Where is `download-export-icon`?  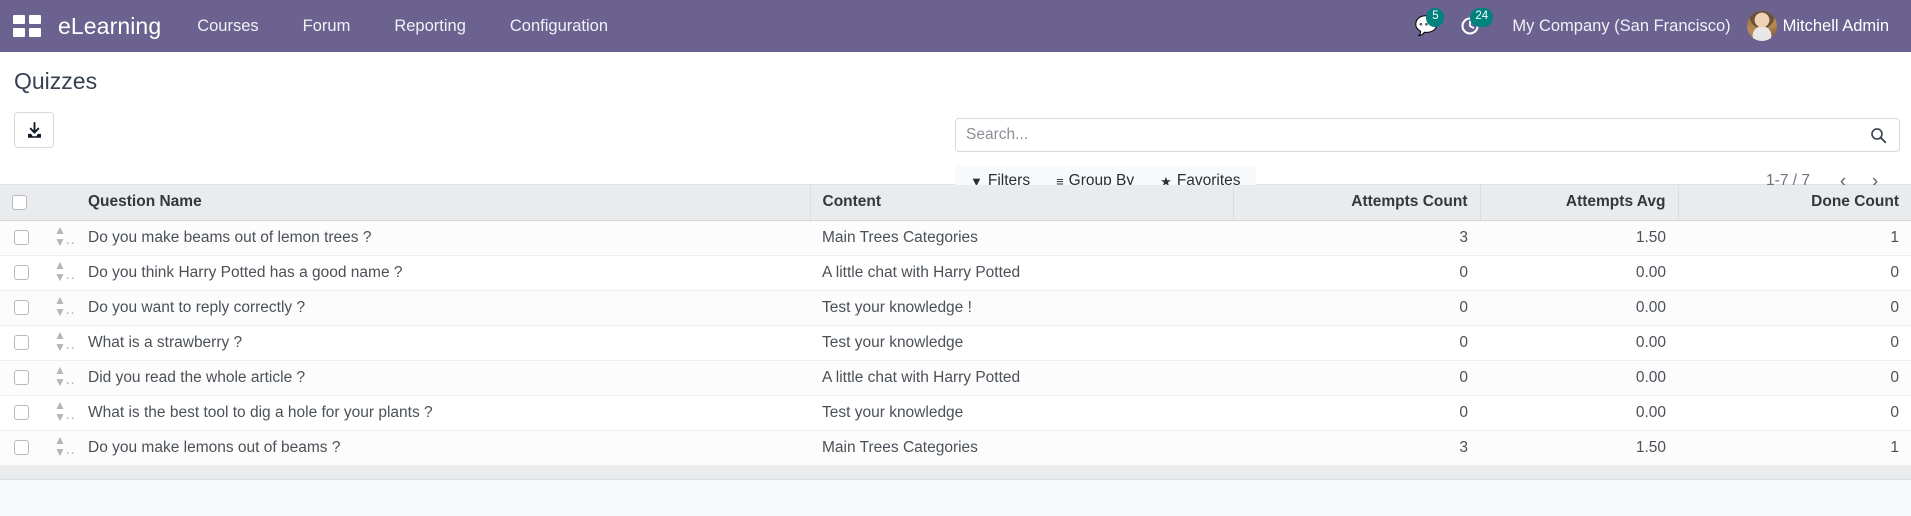 download-export-icon is located at coordinates (34, 130).